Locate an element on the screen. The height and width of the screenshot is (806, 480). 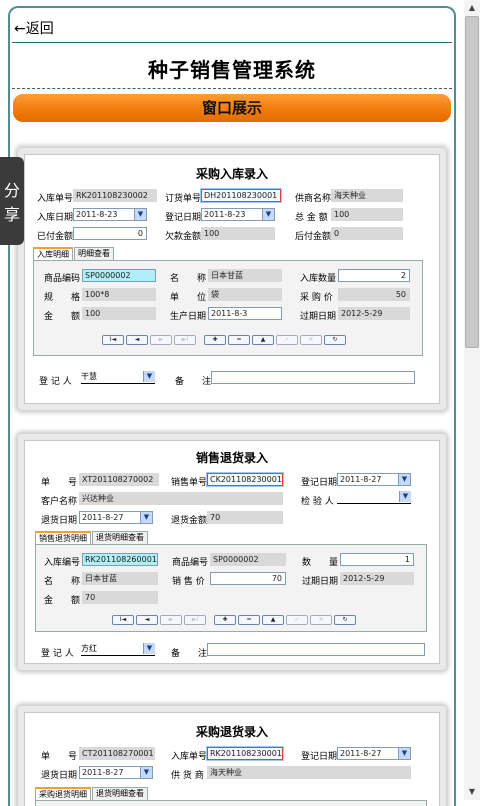
inbound-date-select: 2011-8-23 ▼ is located at coordinates (110, 214).